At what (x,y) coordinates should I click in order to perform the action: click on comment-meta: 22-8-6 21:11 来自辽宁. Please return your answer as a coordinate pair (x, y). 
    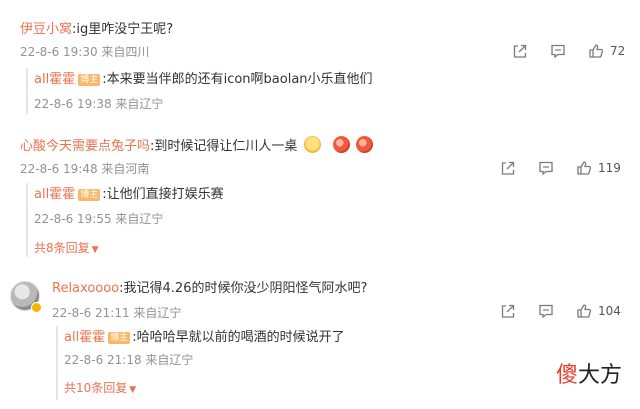
    Looking at the image, I should click on (117, 313).